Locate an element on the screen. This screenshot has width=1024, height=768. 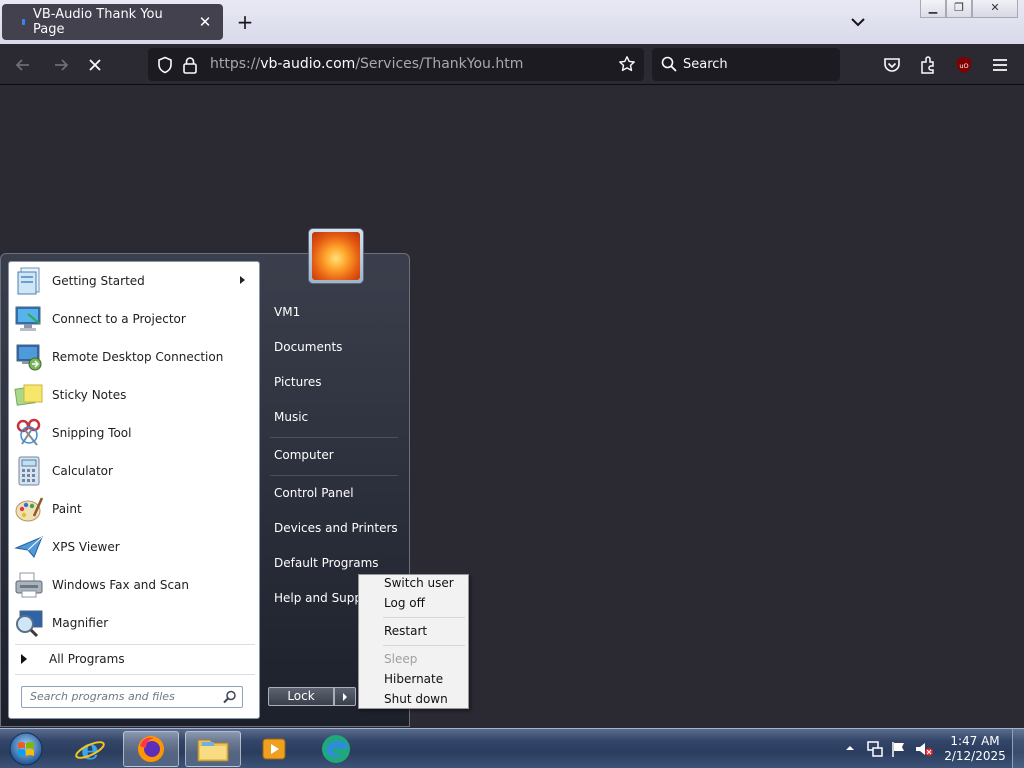
link-devices-printers: Devices and Printers is located at coordinates (336, 528).